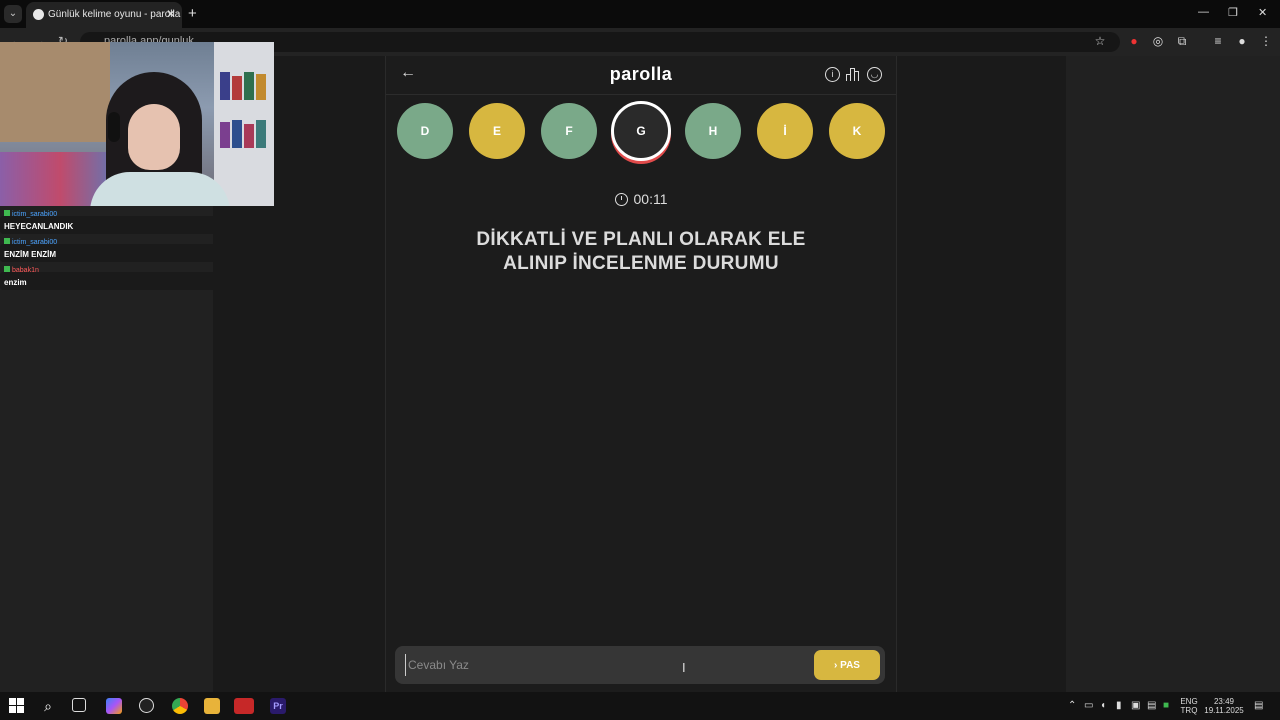  What do you see at coordinates (1189, 710) in the screenshot?
I see `keyboard-layout: TRQ` at bounding box center [1189, 710].